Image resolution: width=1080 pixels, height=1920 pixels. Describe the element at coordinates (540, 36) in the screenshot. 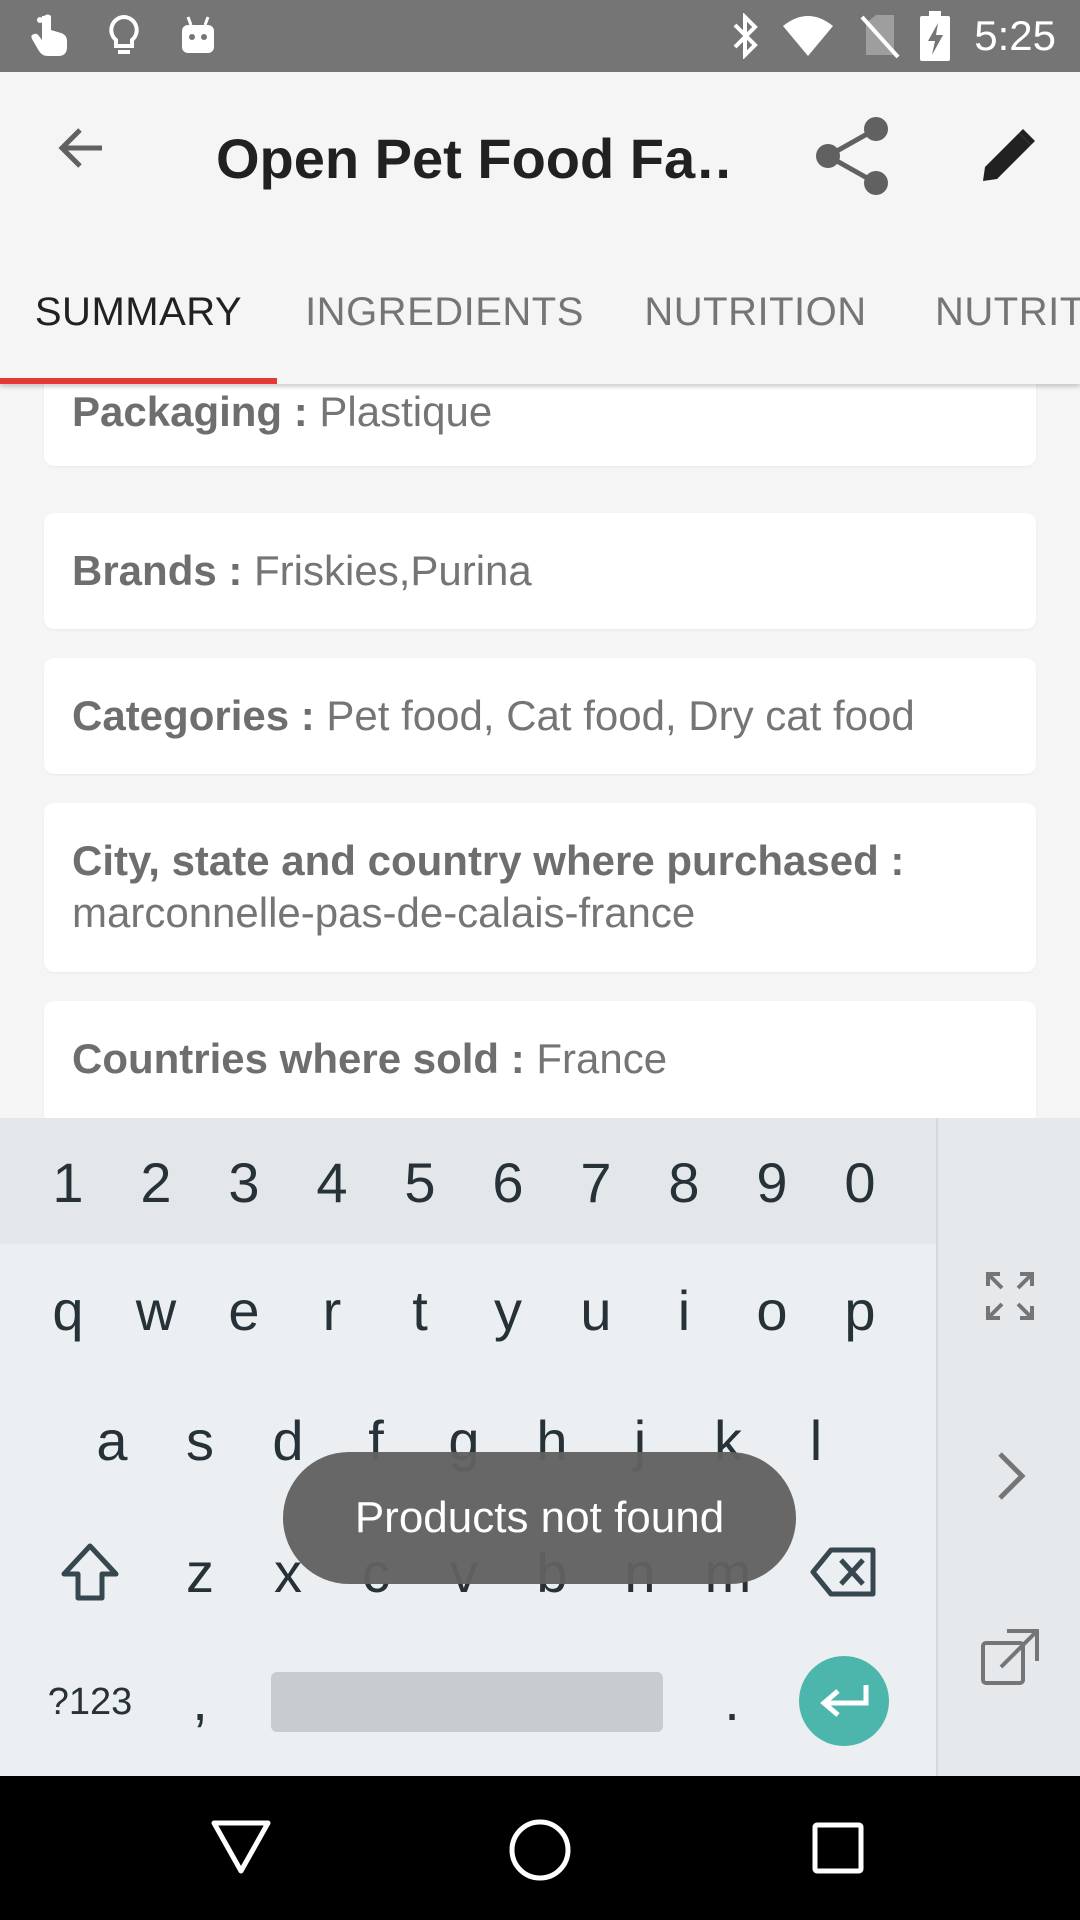

I see `status-bar: 5:25` at that location.